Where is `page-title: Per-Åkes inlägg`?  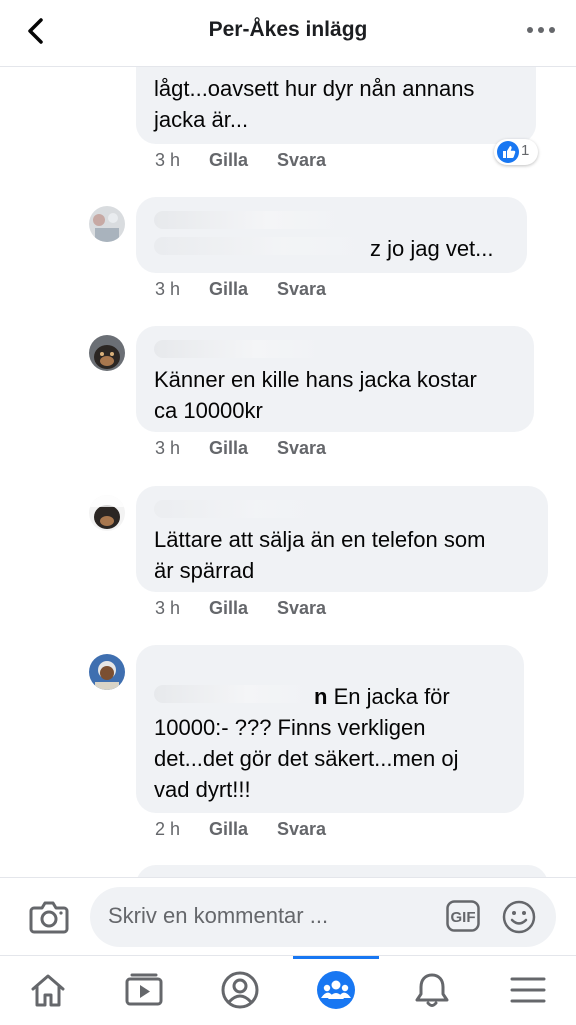 page-title: Per-Åkes inlägg is located at coordinates (288, 29).